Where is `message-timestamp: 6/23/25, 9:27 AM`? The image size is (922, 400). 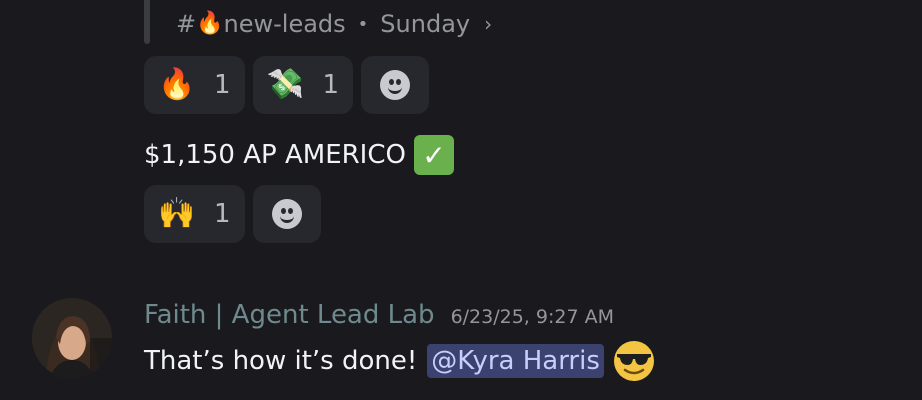
message-timestamp: 6/23/25, 9:27 AM is located at coordinates (532, 317).